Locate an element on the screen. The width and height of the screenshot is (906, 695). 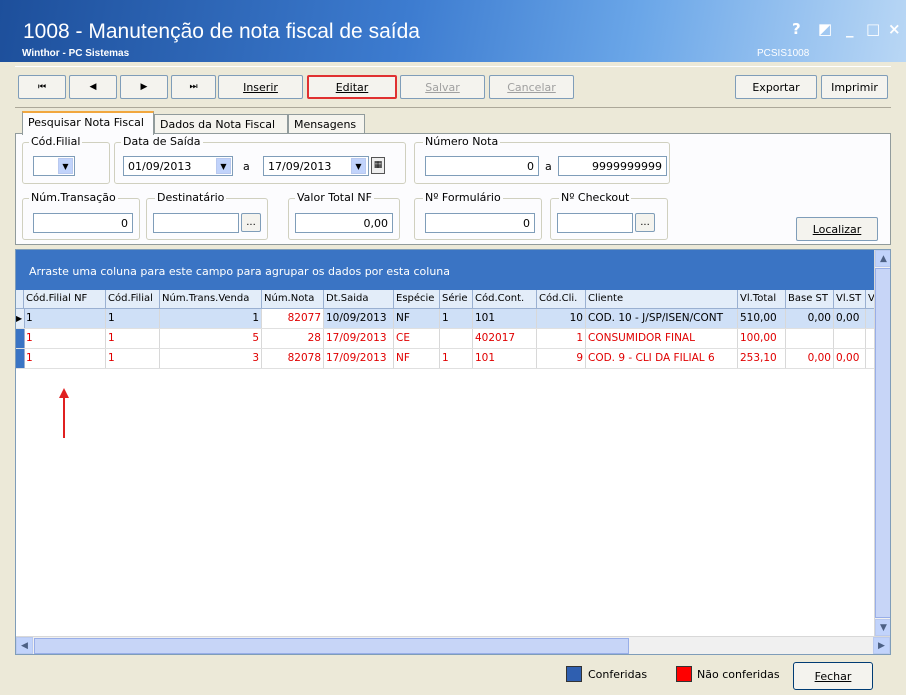
minimize-icon: _ is located at coordinates (850, 29).